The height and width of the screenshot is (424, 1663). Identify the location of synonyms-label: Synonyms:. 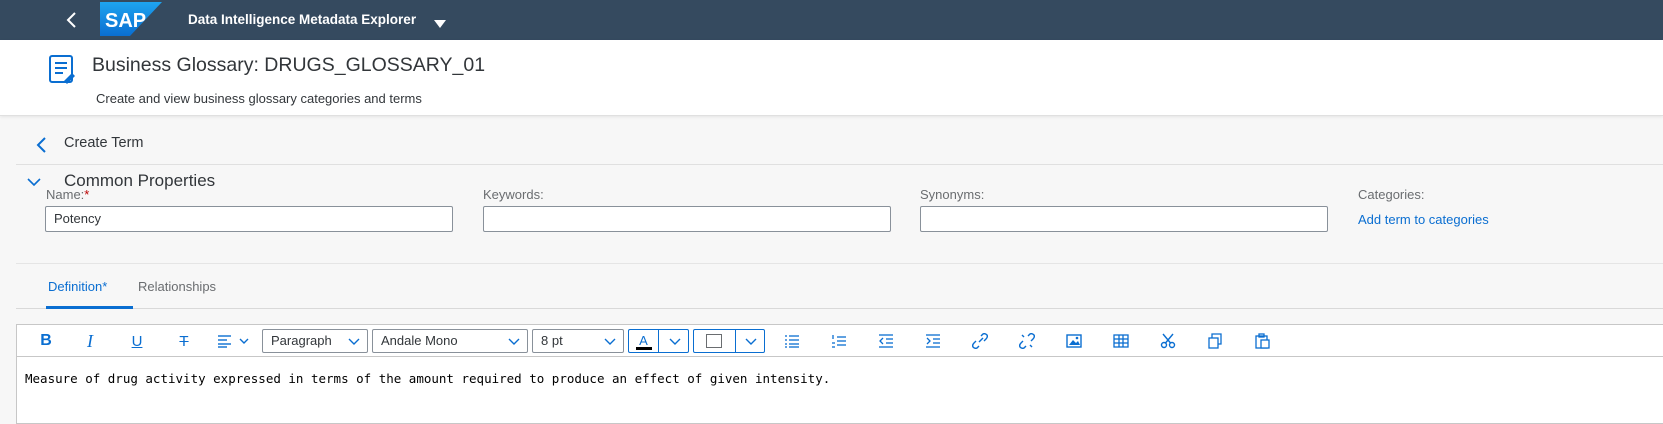
(952, 194).